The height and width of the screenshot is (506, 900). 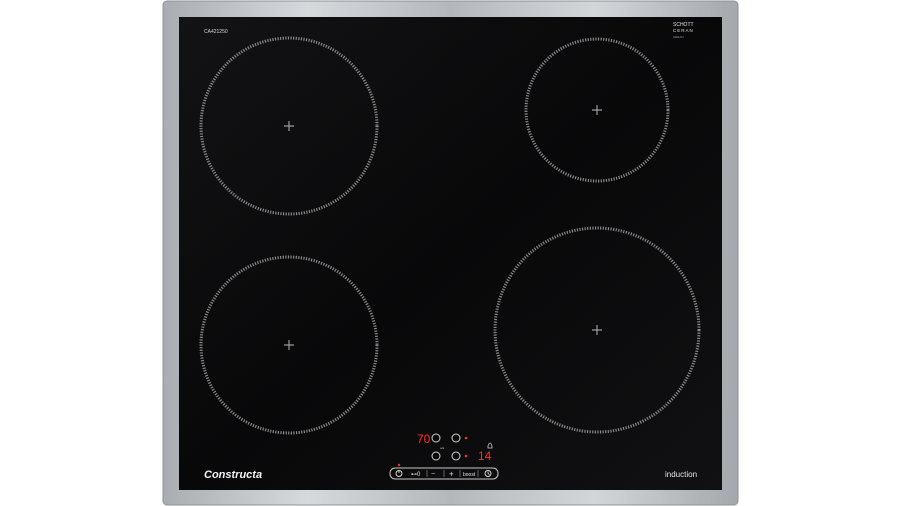 I want to click on timer-display: 70, so click(x=424, y=439).